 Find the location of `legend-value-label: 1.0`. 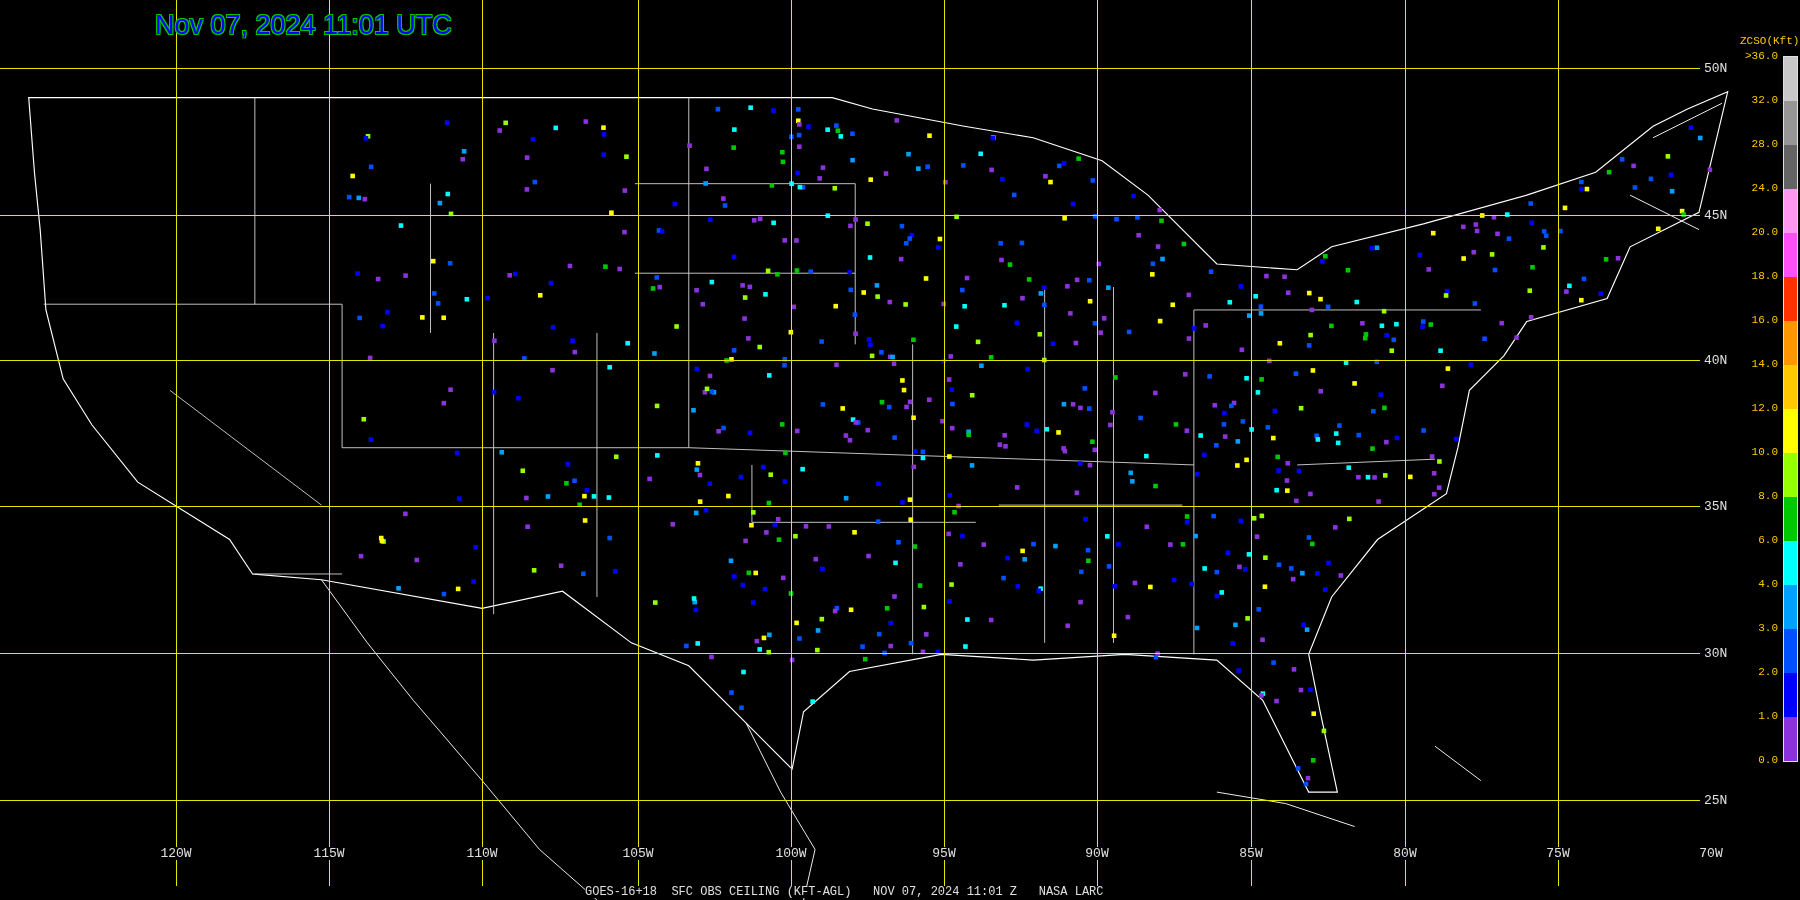

legend-value-label: 1.0 is located at coordinates (1768, 716).